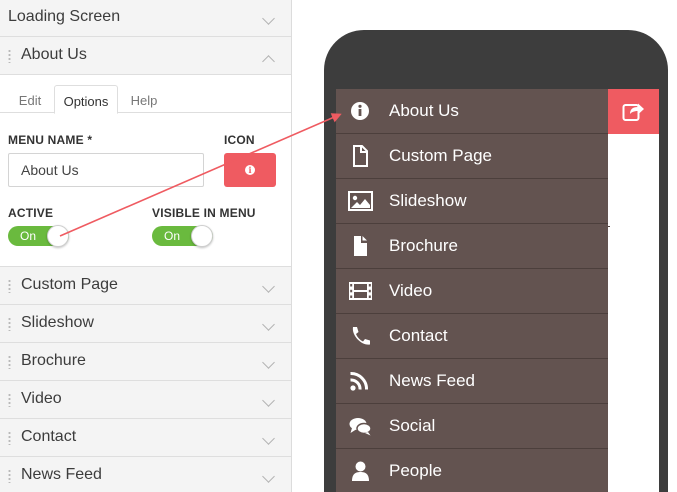  Describe the element at coordinates (182, 236) in the screenshot. I see `visible-in-menu-toggle: On` at that location.